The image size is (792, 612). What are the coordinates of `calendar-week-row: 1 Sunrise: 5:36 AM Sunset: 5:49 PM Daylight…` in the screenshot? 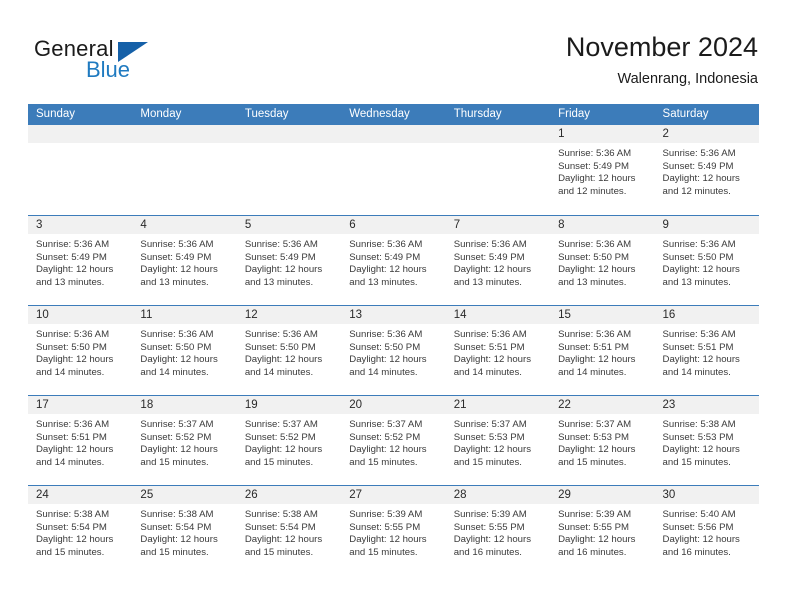 It's located at (393, 170).